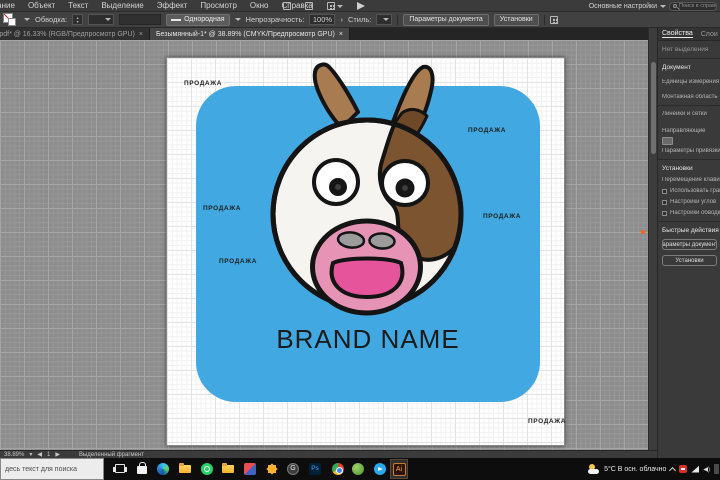 This screenshot has width=720, height=480. Describe the element at coordinates (122, 5) in the screenshot. I see `menu-select: Выделение` at that location.